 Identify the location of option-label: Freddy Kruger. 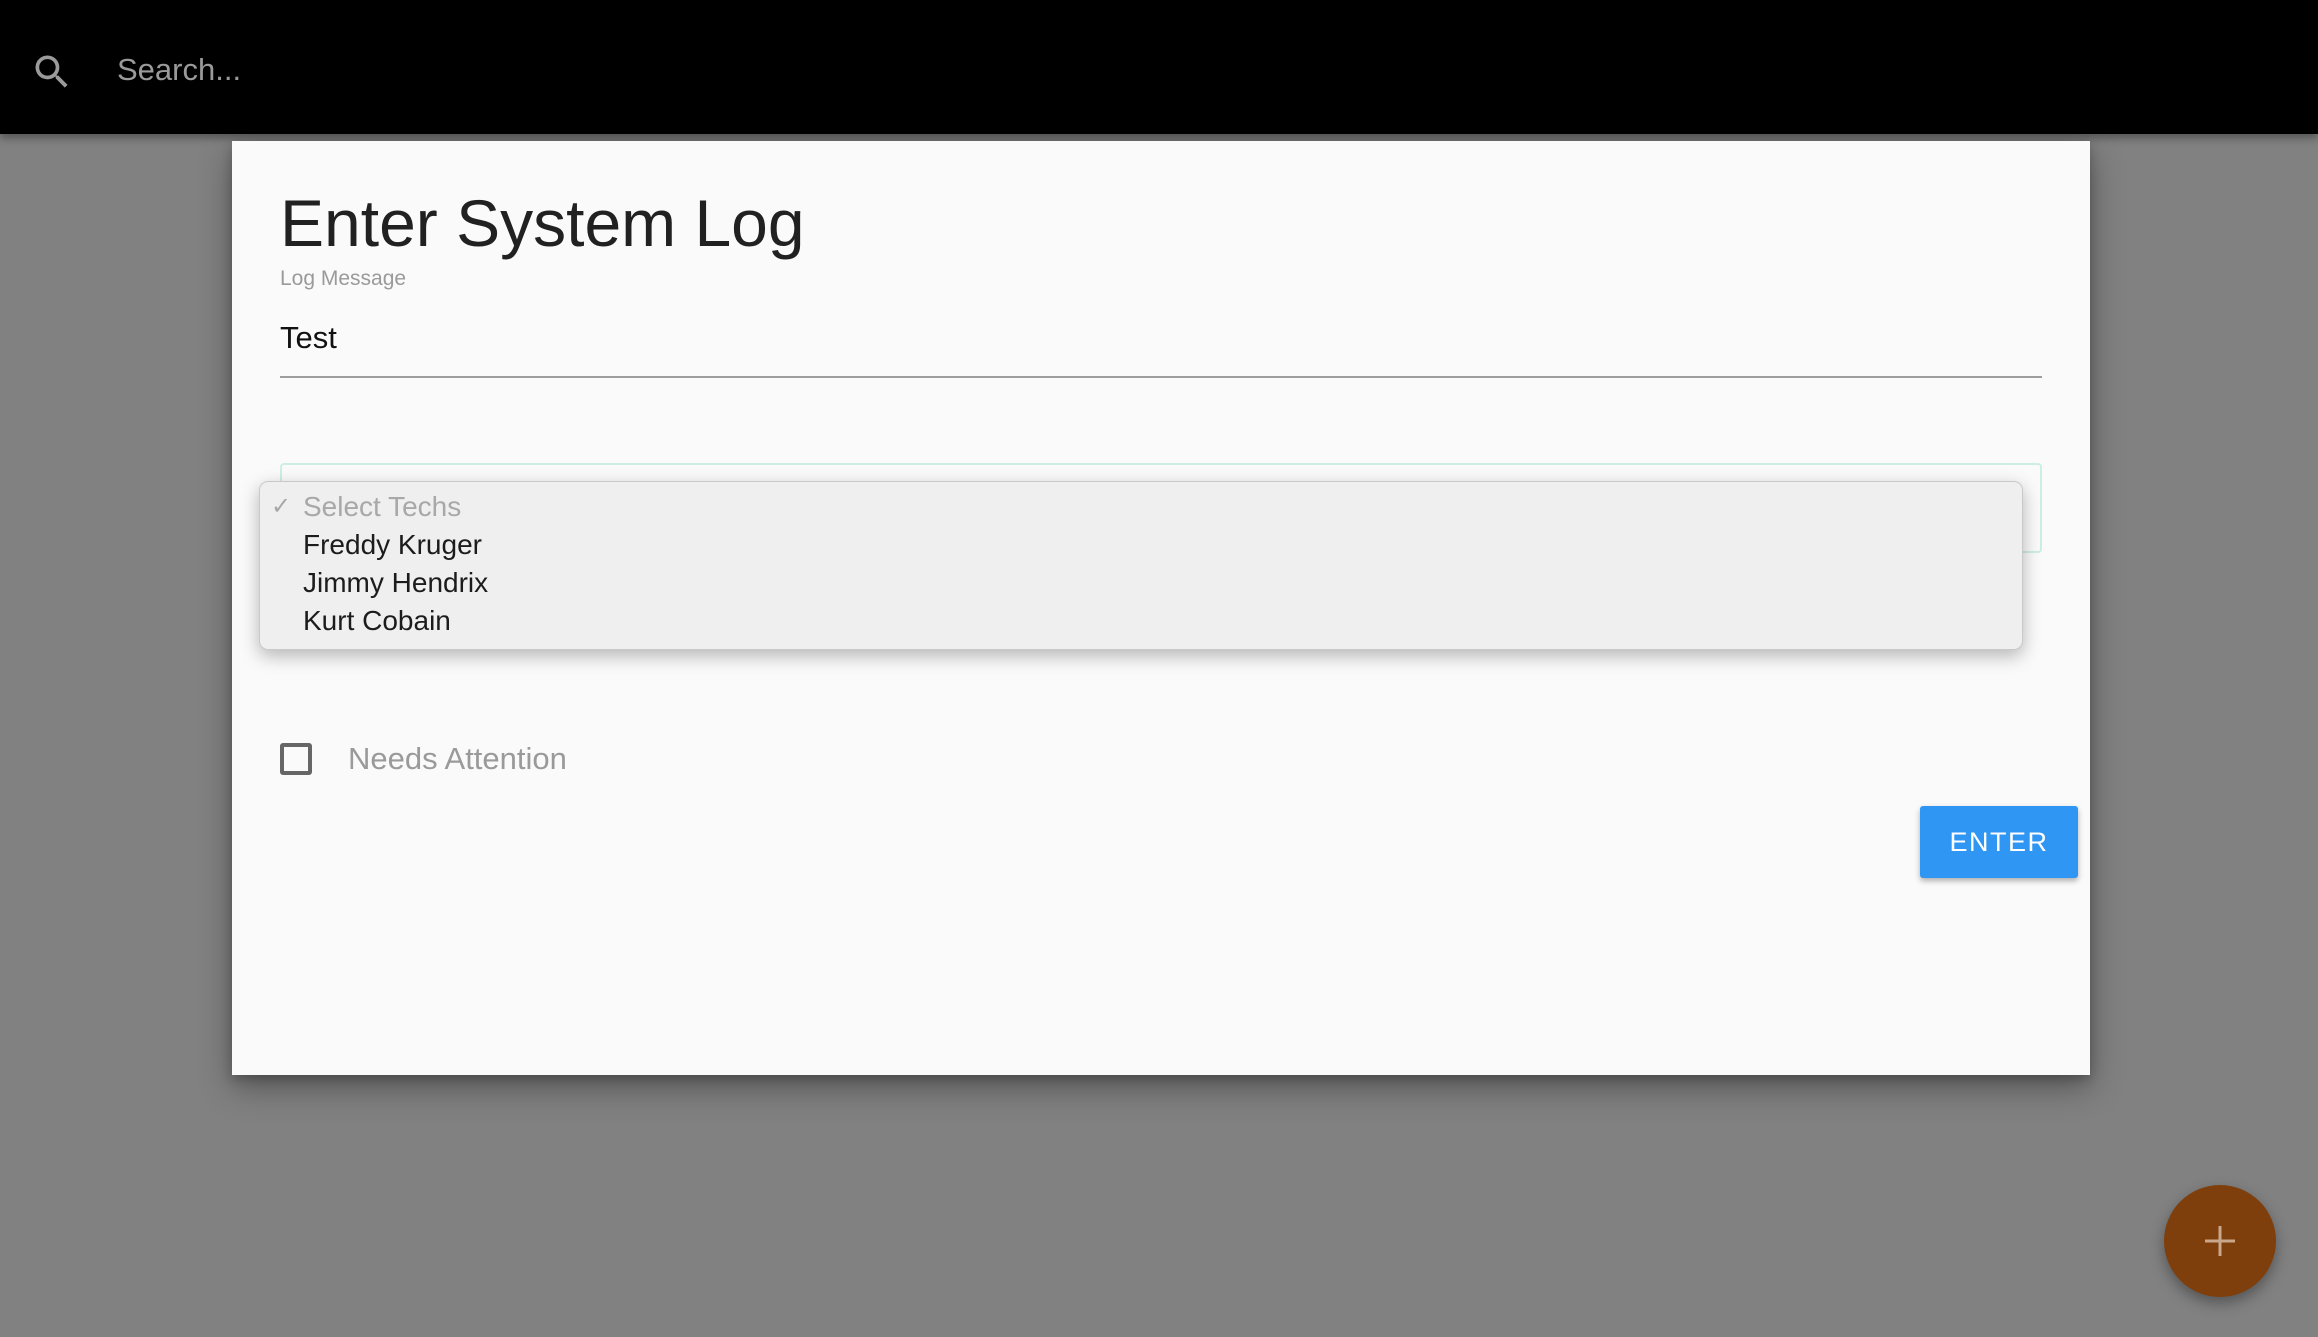
(392, 544).